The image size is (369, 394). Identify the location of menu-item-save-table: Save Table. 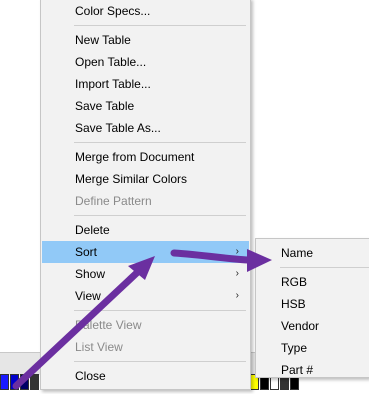
(145, 106).